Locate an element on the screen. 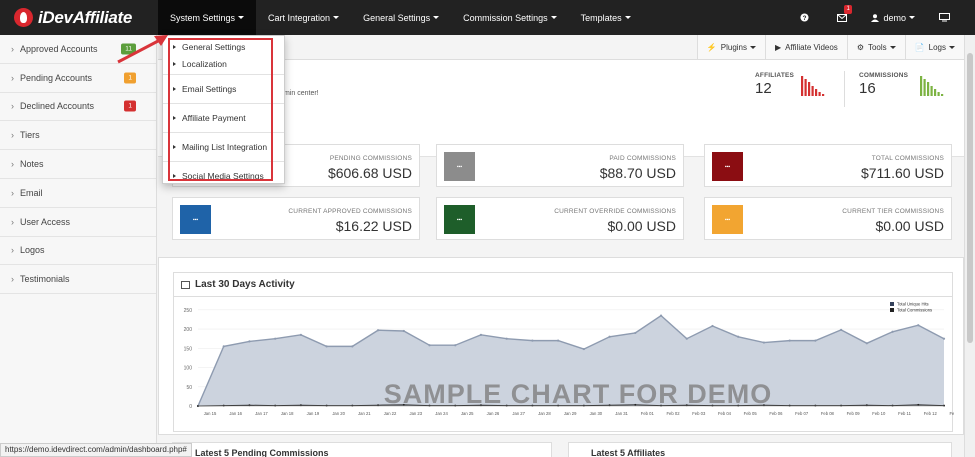 The image size is (975, 457). user-name: demo is located at coordinates (894, 17).